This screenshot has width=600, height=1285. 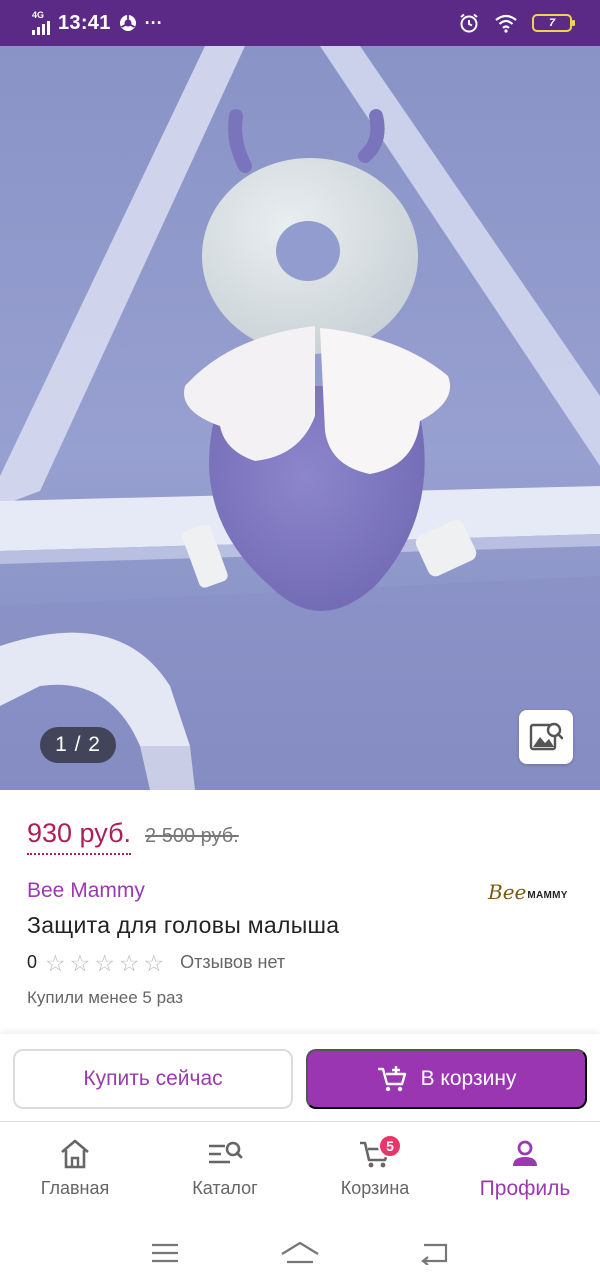 What do you see at coordinates (391, 1079) in the screenshot?
I see `add-to-cart-icon` at bounding box center [391, 1079].